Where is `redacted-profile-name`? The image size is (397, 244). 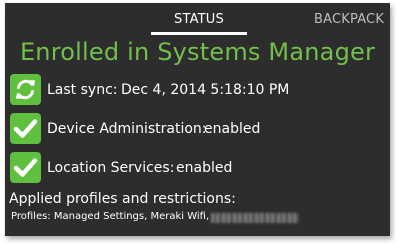 redacted-profile-name is located at coordinates (255, 218).